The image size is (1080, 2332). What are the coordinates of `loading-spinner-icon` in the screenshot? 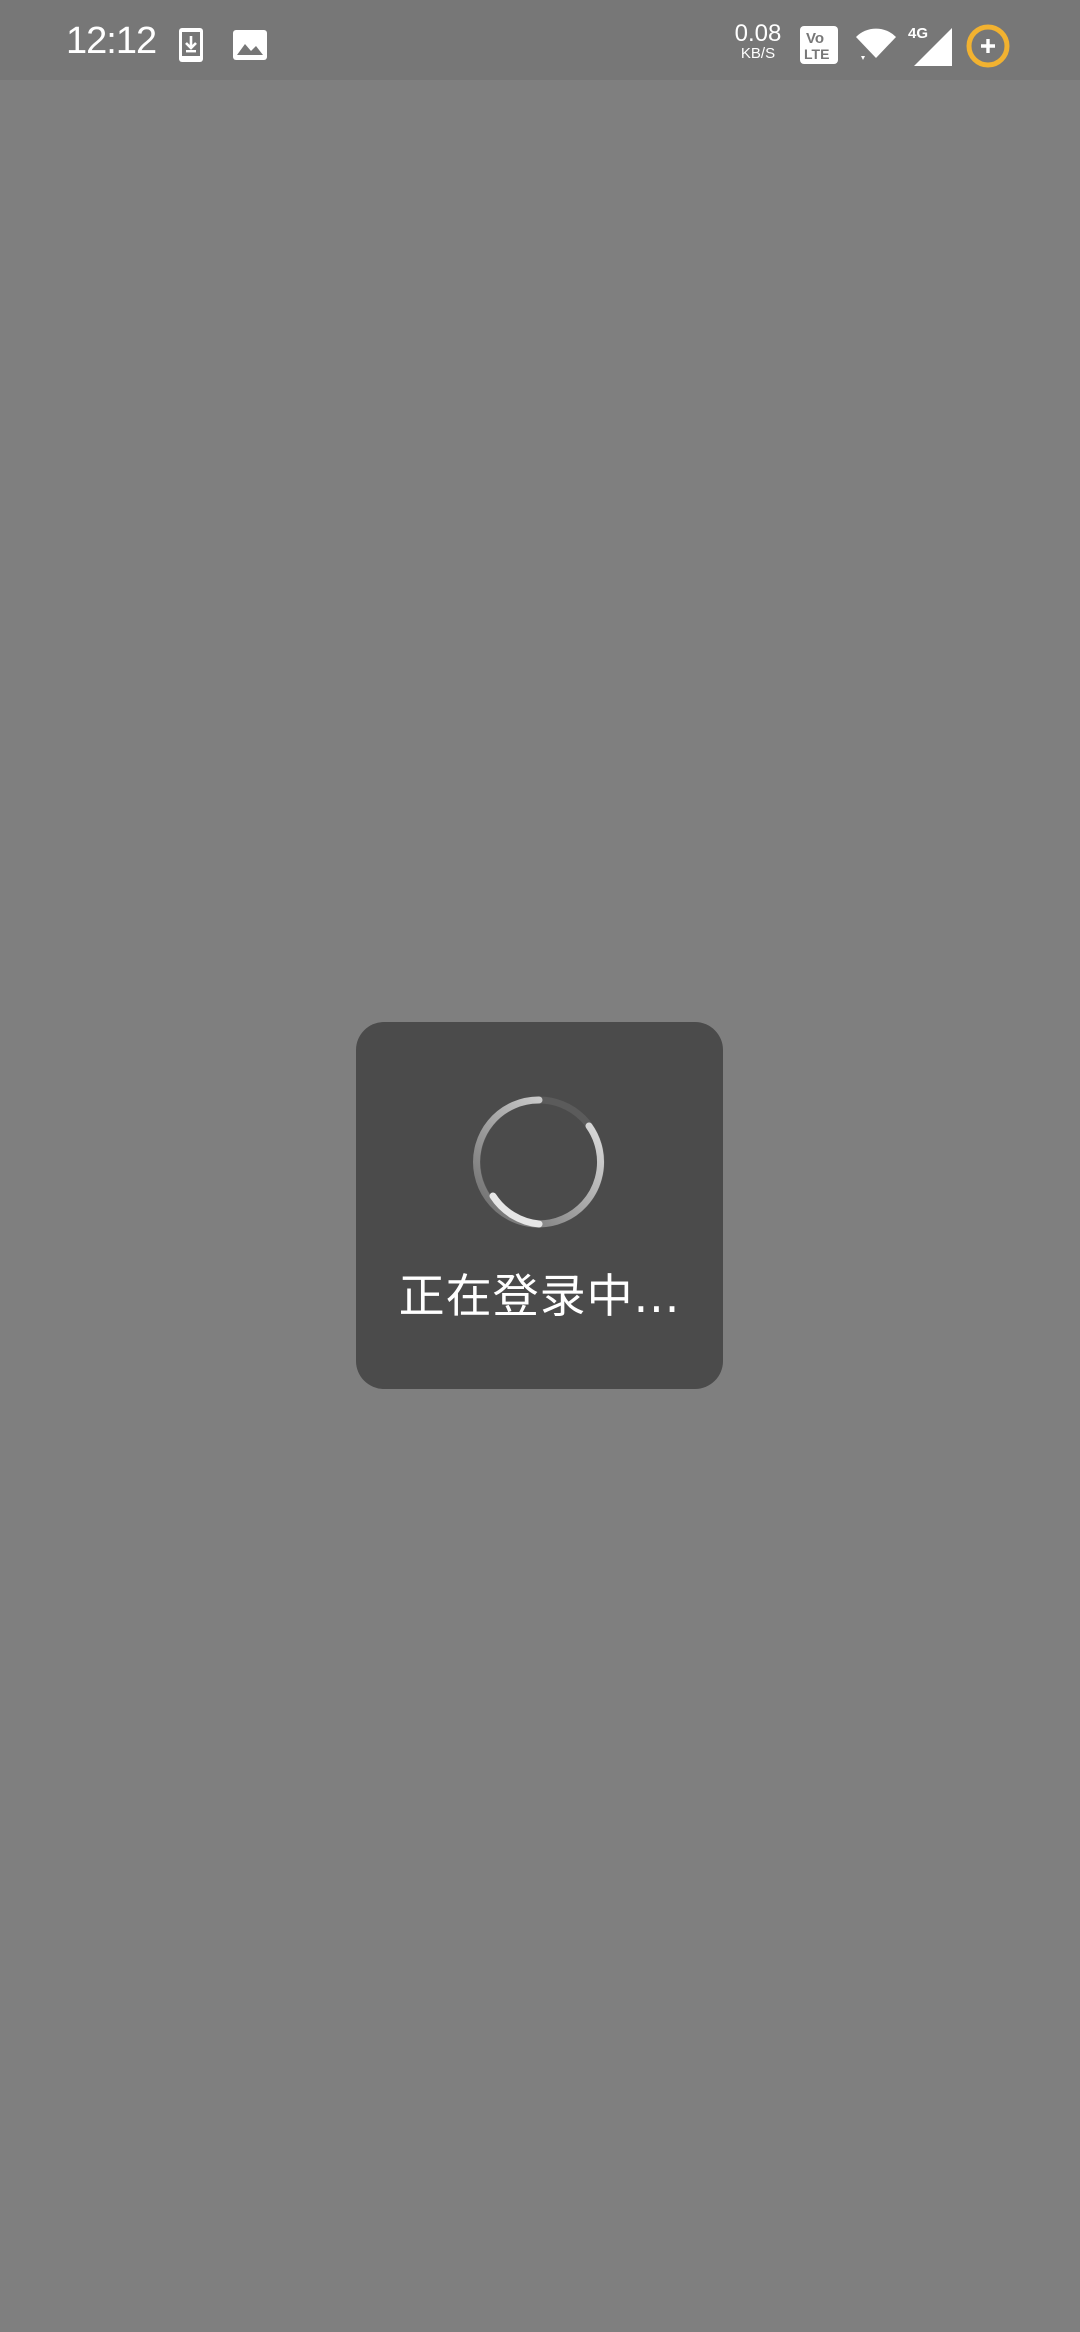 It's located at (539, 1162).